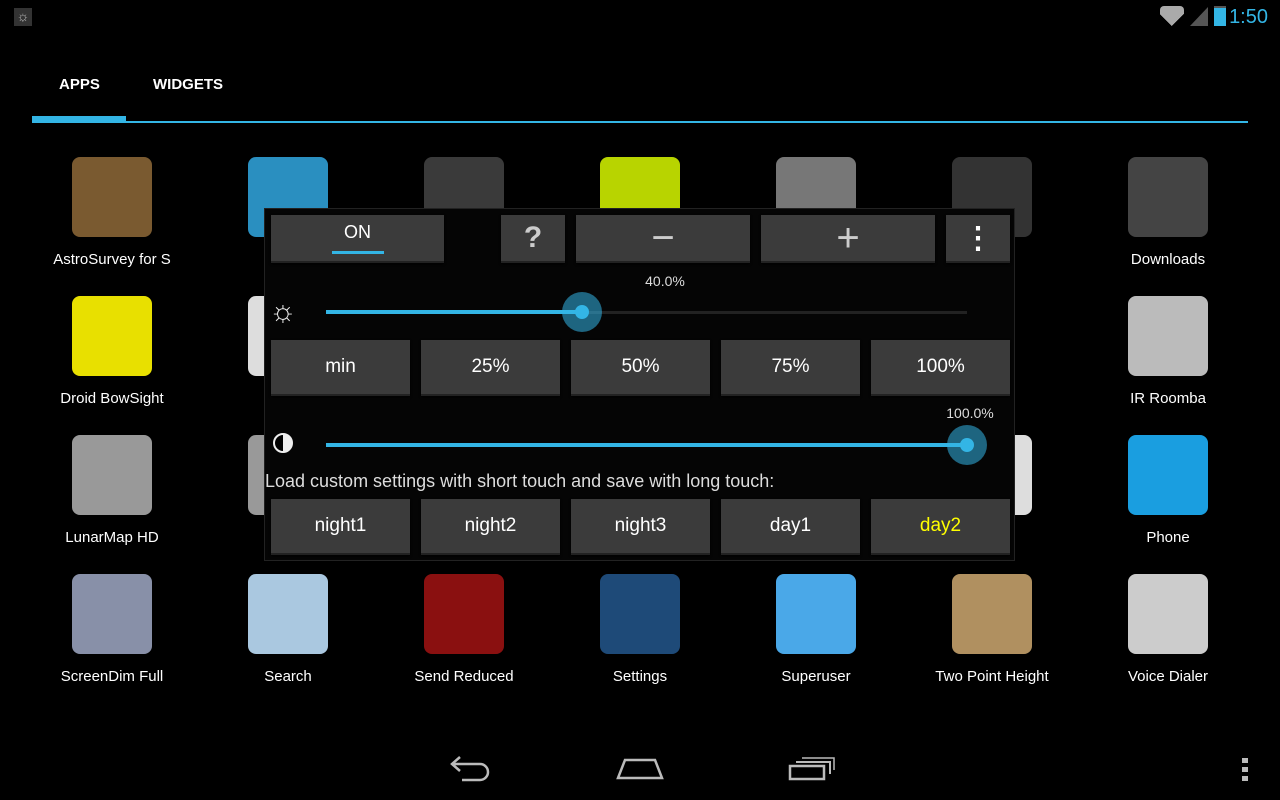  I want to click on app-search: Search, so click(288, 629).